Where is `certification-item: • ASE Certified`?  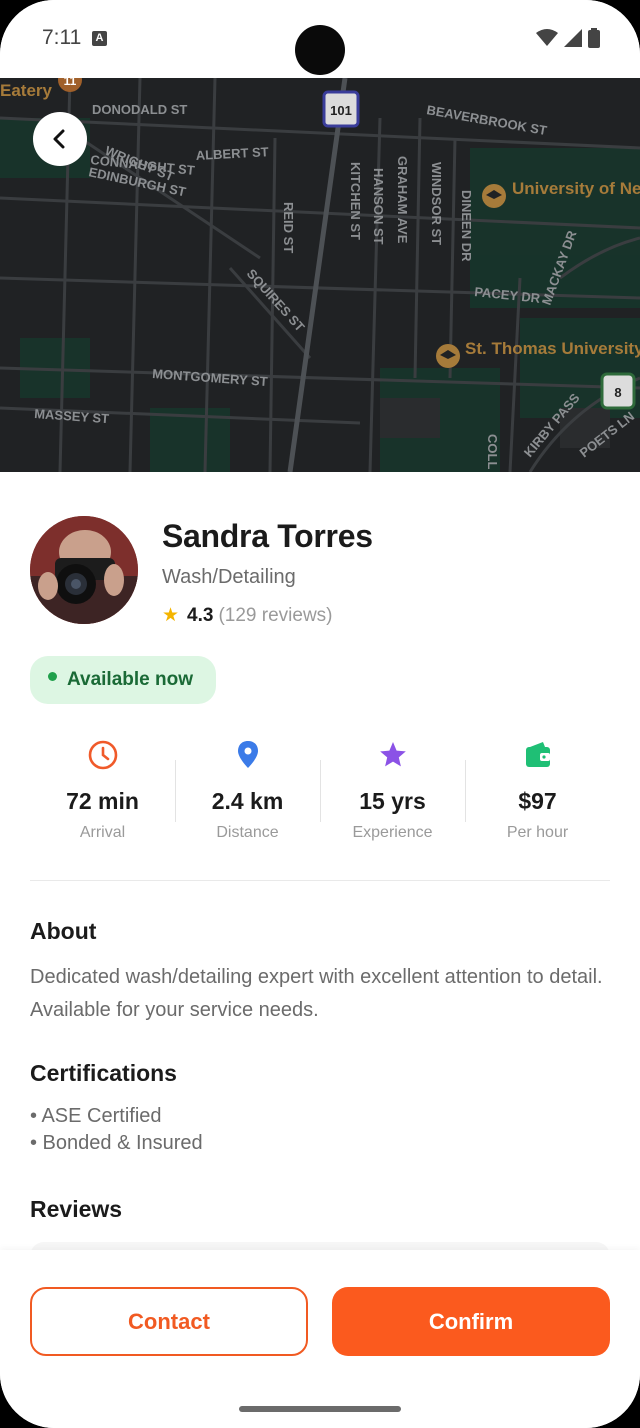 certification-item: • ASE Certified is located at coordinates (96, 1116).